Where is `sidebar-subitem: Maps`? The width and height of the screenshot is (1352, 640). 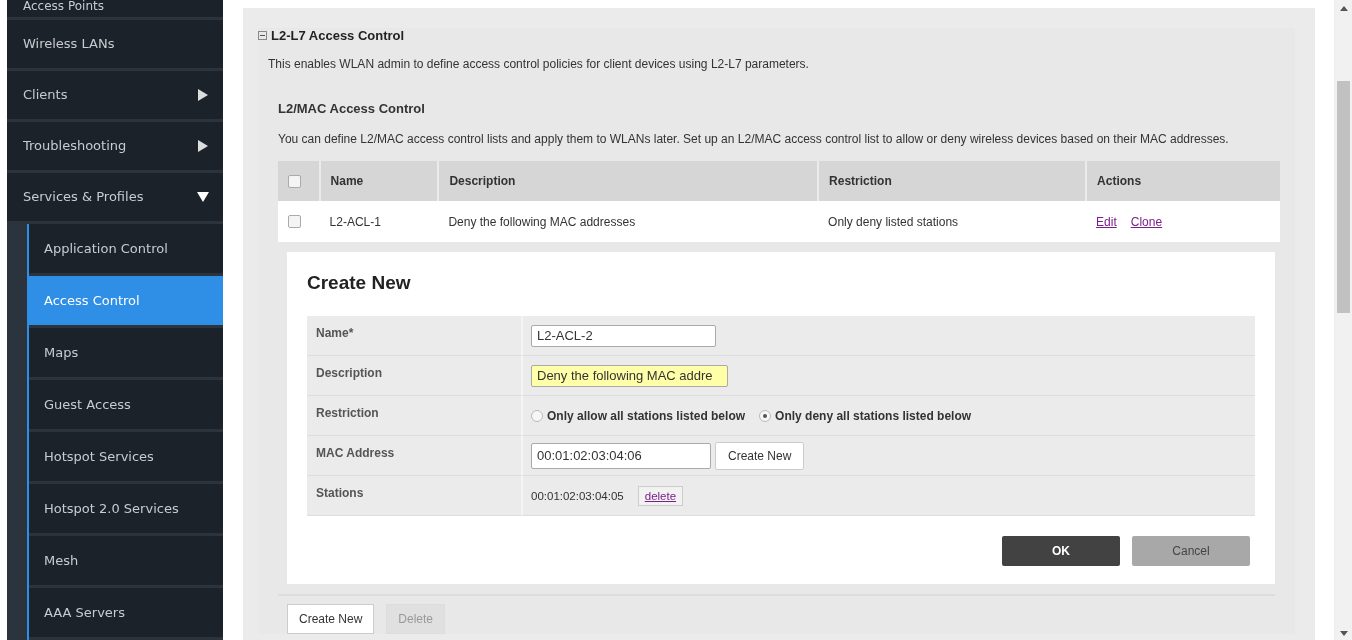
sidebar-subitem: Maps is located at coordinates (126, 354).